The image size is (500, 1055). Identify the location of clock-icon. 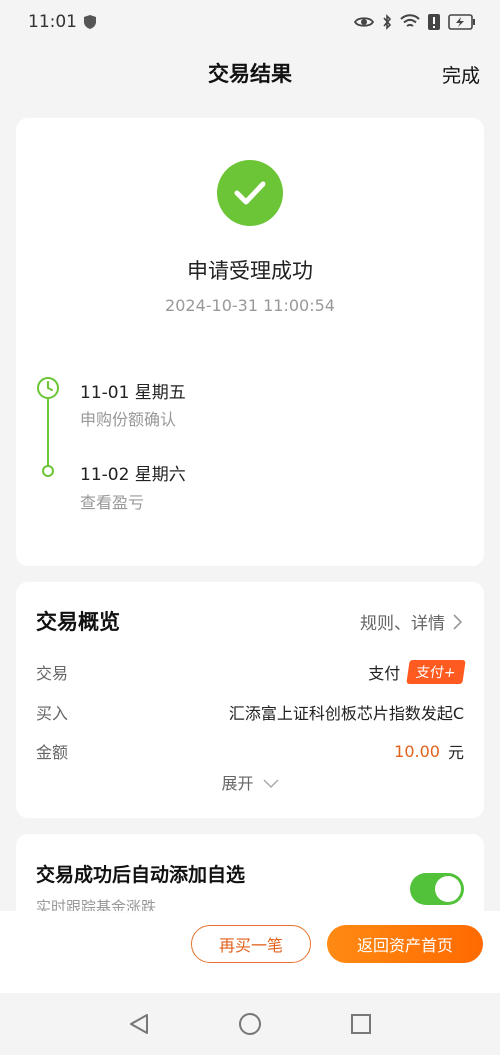
(48, 388).